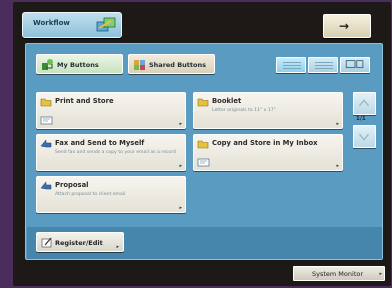 The width and height of the screenshot is (392, 288). Describe the element at coordinates (46, 242) in the screenshot. I see `register-edit-icon` at that location.